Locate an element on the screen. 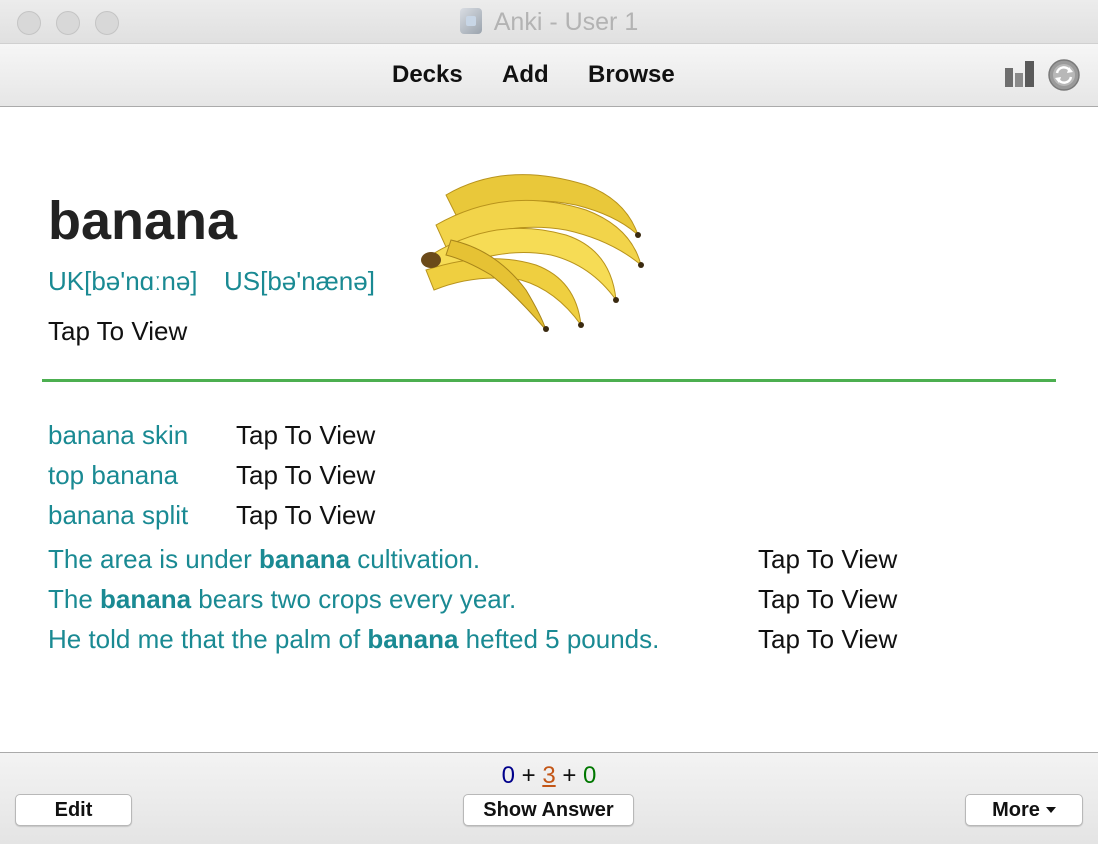 Image resolution: width=1098 pixels, height=844 pixels. section-divider is located at coordinates (549, 380).